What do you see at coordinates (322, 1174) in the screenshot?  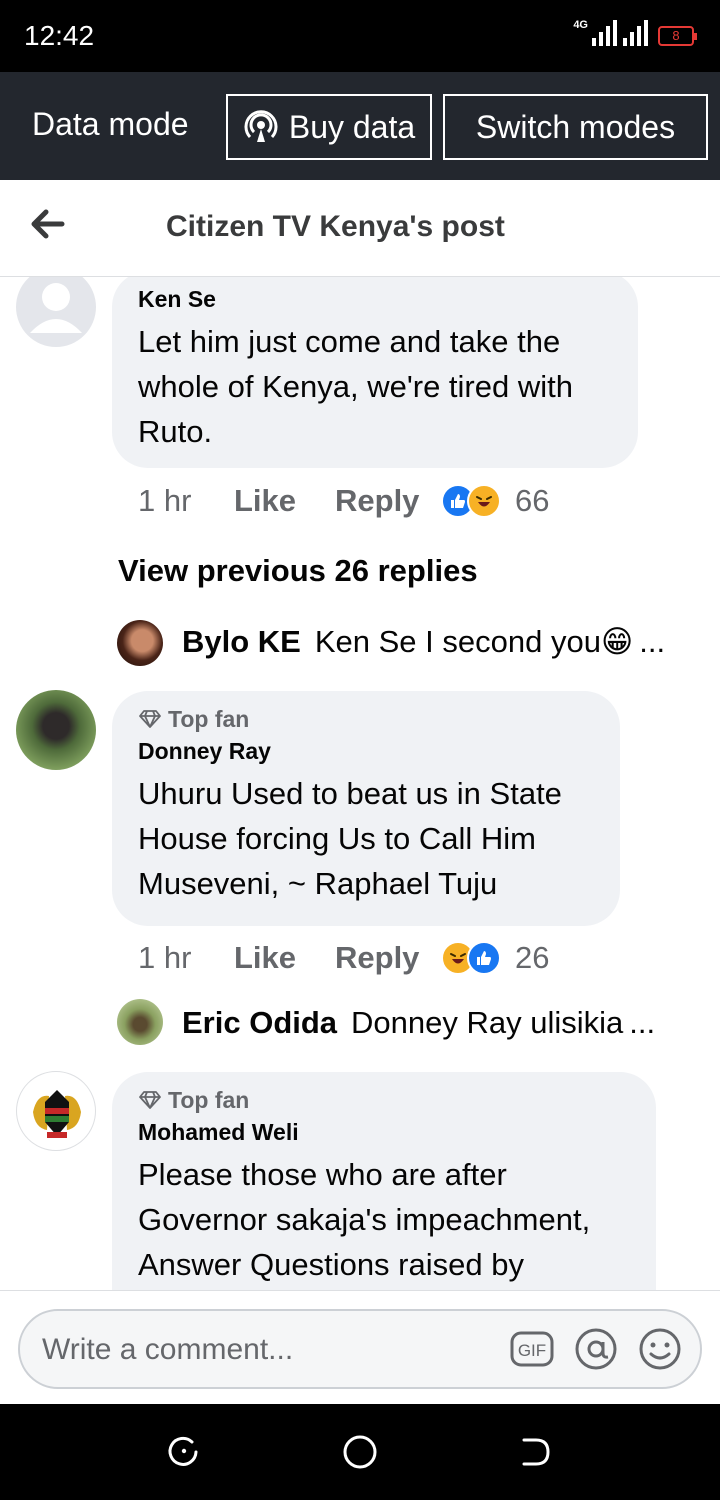 I see `comment-line: Please those who are after` at bounding box center [322, 1174].